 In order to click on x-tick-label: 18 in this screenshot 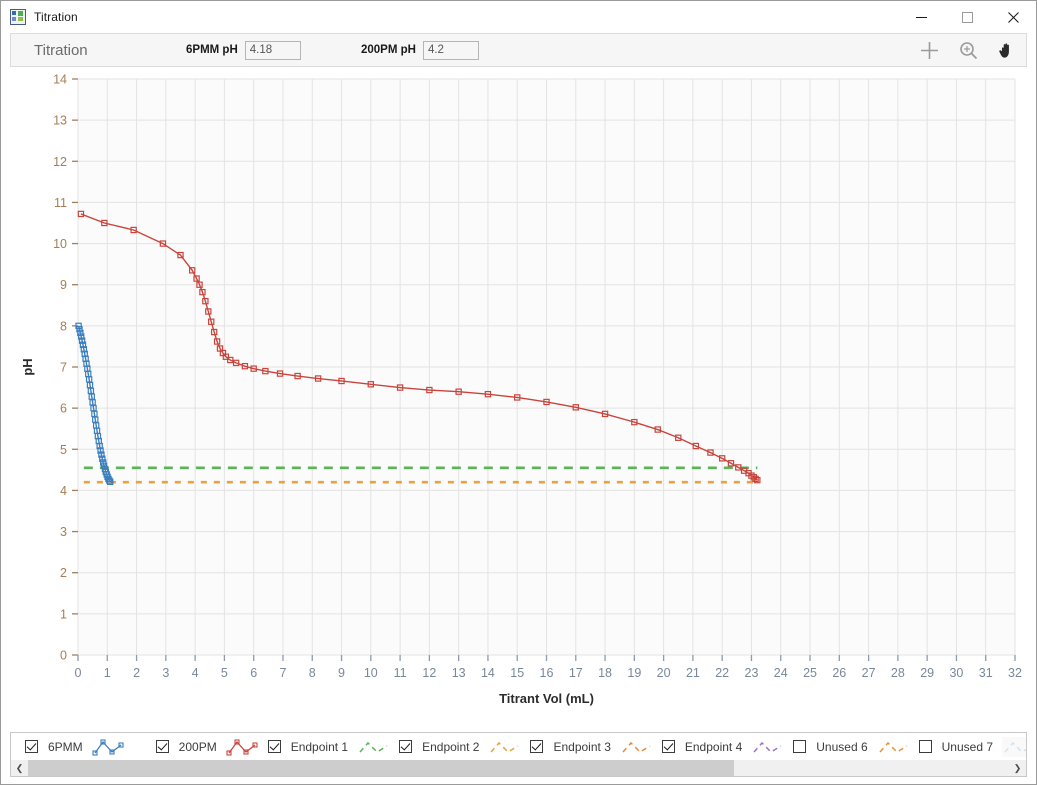, I will do `click(605, 673)`.